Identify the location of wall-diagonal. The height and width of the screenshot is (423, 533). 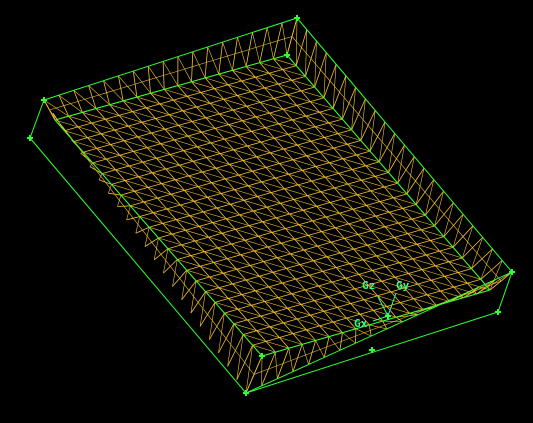
(276, 365).